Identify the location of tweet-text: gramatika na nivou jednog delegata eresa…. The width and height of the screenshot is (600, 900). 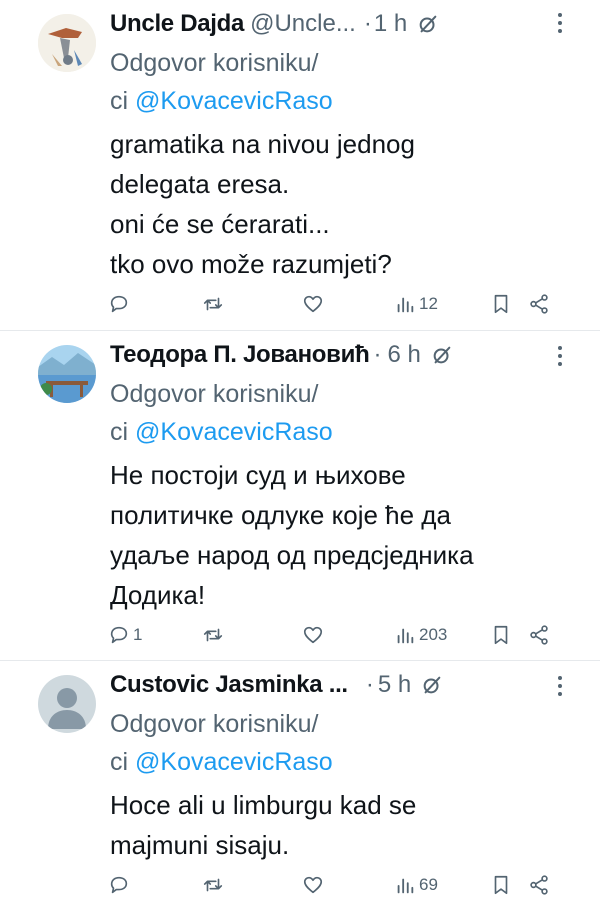
(345, 204).